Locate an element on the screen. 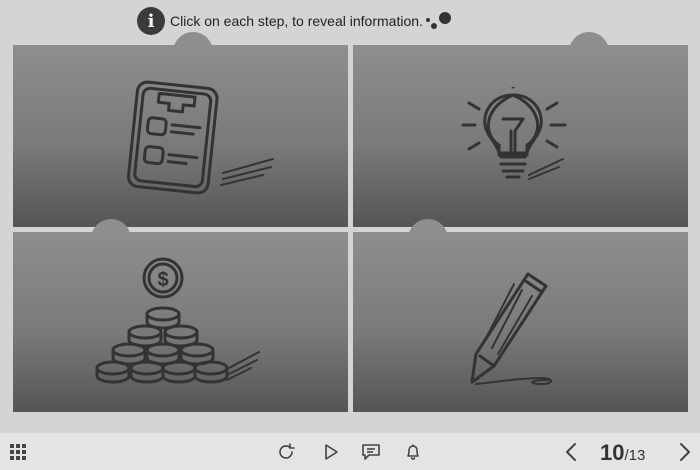  comment-button is located at coordinates (371, 451).